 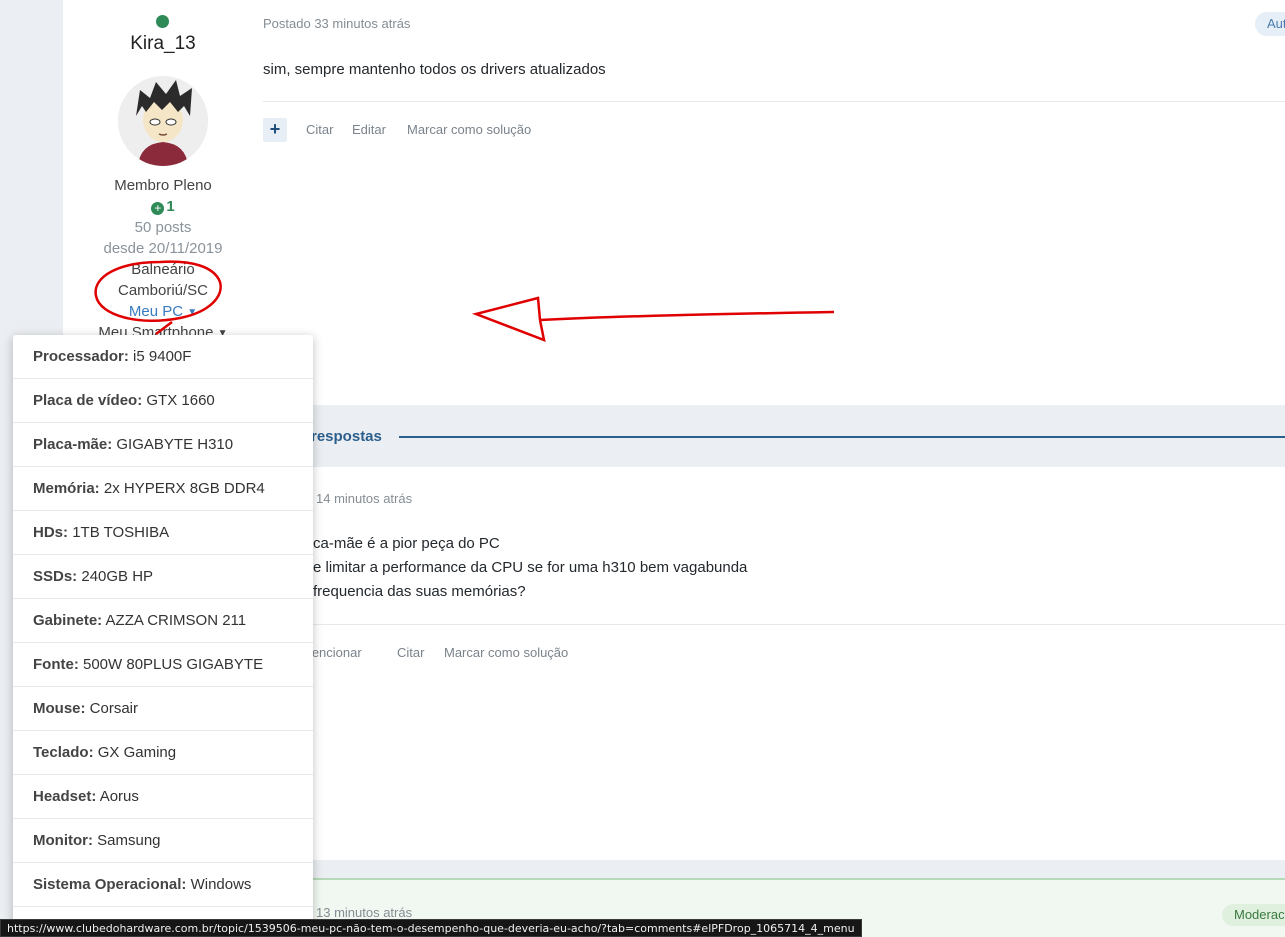 I want to click on menu-item-placa-mae: Placa-mãe: GIGABYTE H310, so click(x=163, y=445).